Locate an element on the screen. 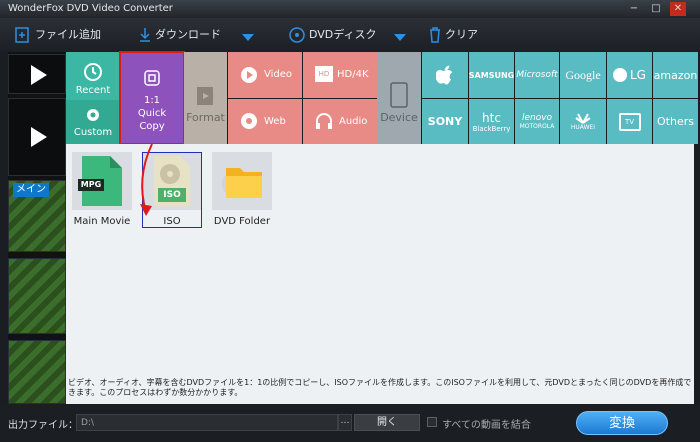  main-movie-option: MPG is located at coordinates (102, 181).